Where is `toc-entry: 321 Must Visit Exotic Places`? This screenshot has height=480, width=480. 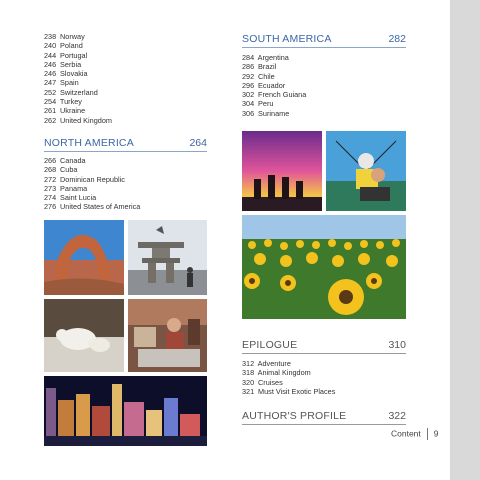 toc-entry: 321 Must Visit Exotic Places is located at coordinates (288, 391).